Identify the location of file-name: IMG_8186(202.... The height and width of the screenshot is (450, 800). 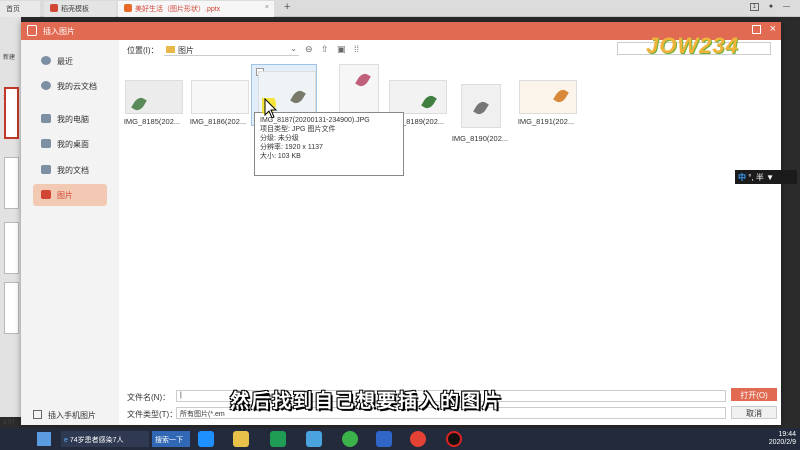
(218, 121).